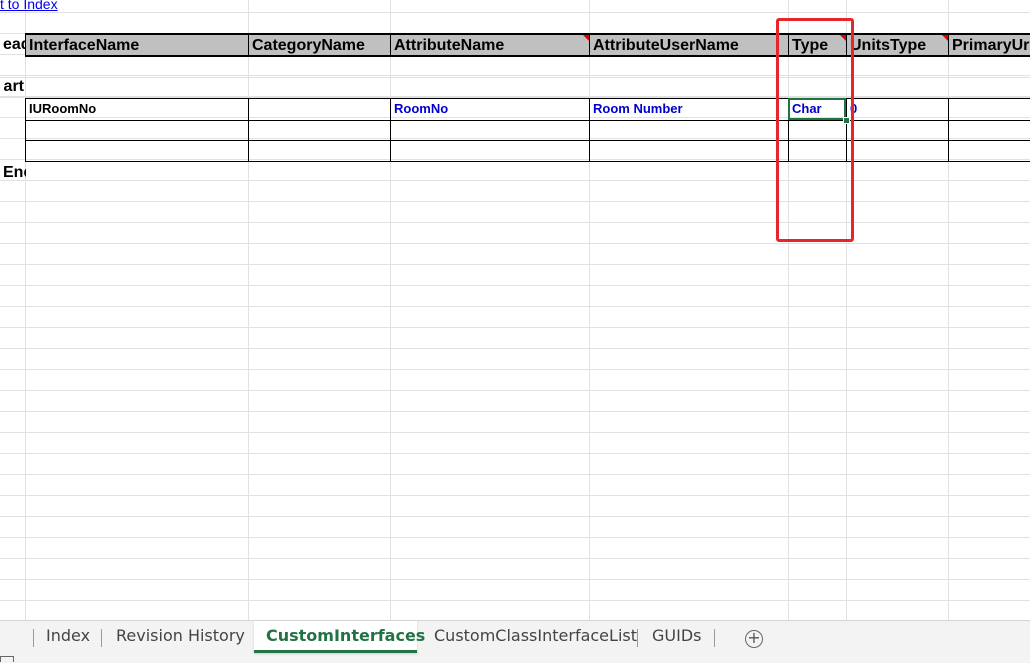 Image resolution: width=1030 pixels, height=663 pixels. Describe the element at coordinates (689, 45) in the screenshot. I see `header-attribute-user-name: AttributeUserName` at that location.